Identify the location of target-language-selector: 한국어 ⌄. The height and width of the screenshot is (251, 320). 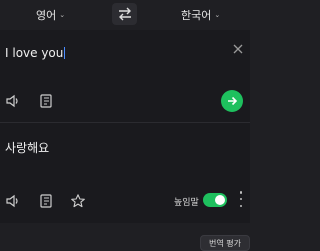
(200, 15).